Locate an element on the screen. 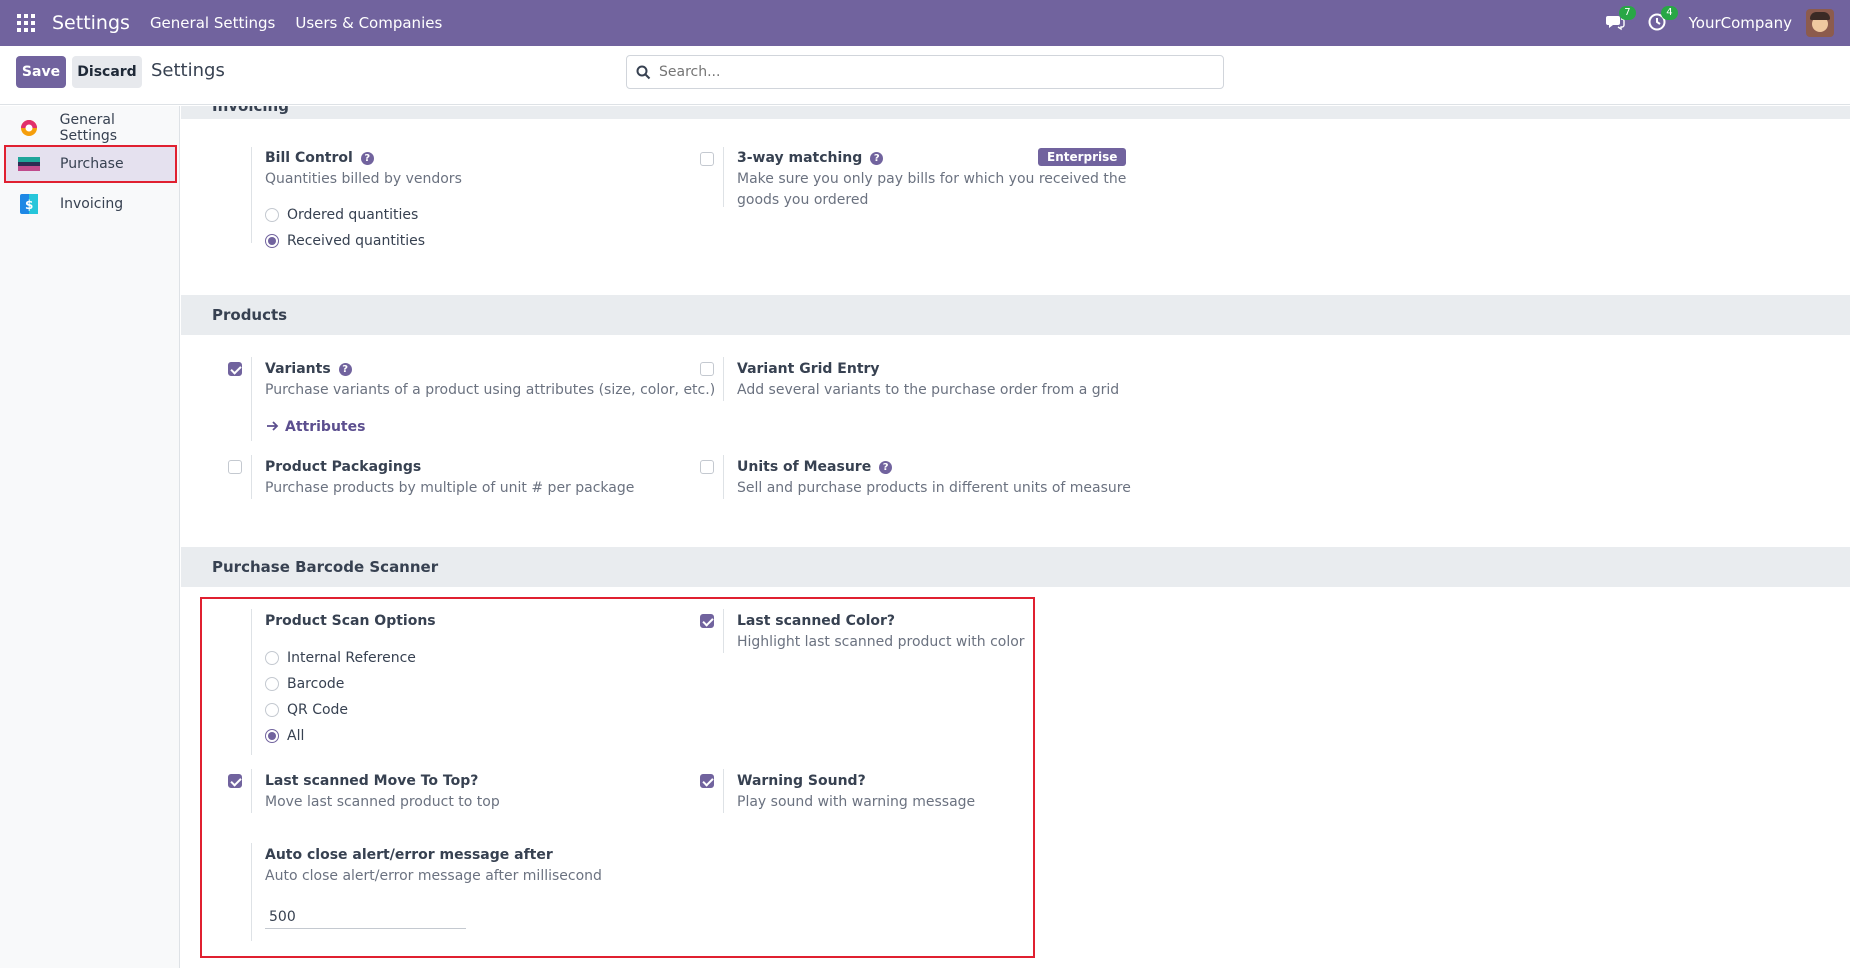 The height and width of the screenshot is (968, 1850). sidebar-item-label: General Settings is located at coordinates (88, 128).